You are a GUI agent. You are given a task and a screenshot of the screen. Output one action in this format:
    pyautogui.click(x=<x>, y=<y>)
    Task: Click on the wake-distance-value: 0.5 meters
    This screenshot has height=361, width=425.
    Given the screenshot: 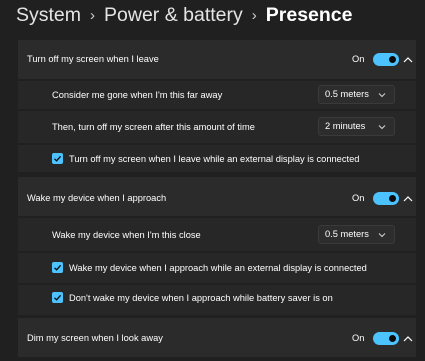 What is the action you would take?
    pyautogui.click(x=347, y=234)
    